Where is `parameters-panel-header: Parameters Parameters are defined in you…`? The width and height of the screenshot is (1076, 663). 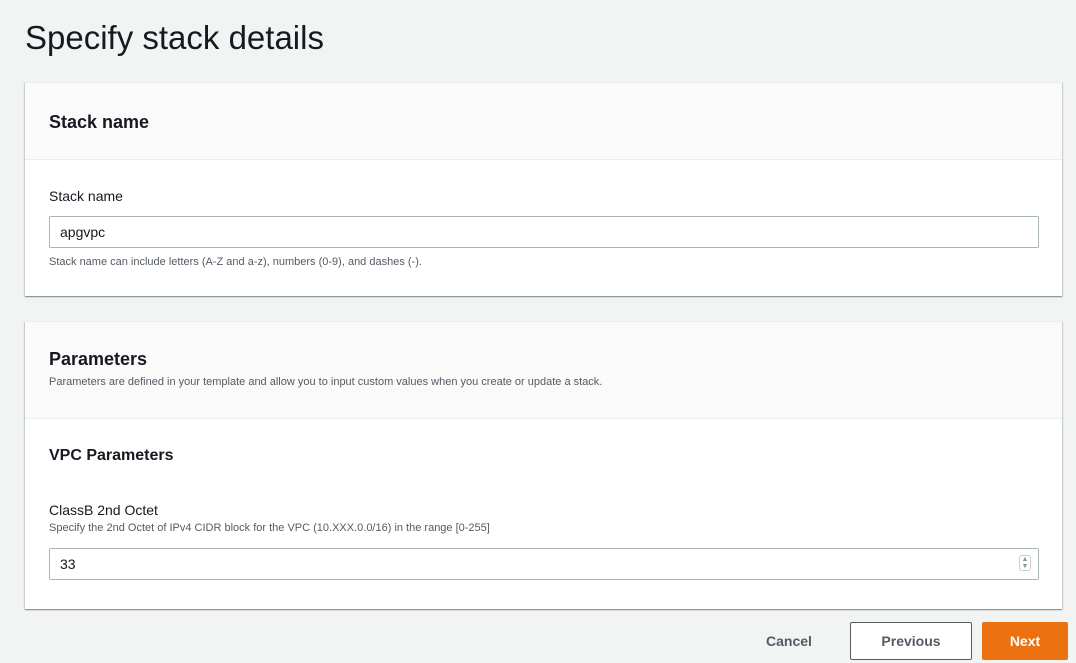 parameters-panel-header: Parameters Parameters are defined in you… is located at coordinates (543, 370).